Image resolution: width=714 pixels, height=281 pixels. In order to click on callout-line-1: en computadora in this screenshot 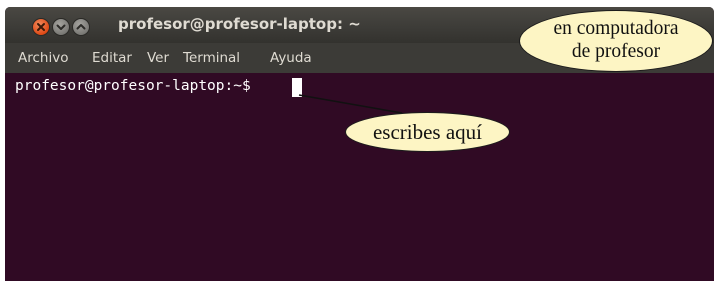, I will do `click(616, 28)`.